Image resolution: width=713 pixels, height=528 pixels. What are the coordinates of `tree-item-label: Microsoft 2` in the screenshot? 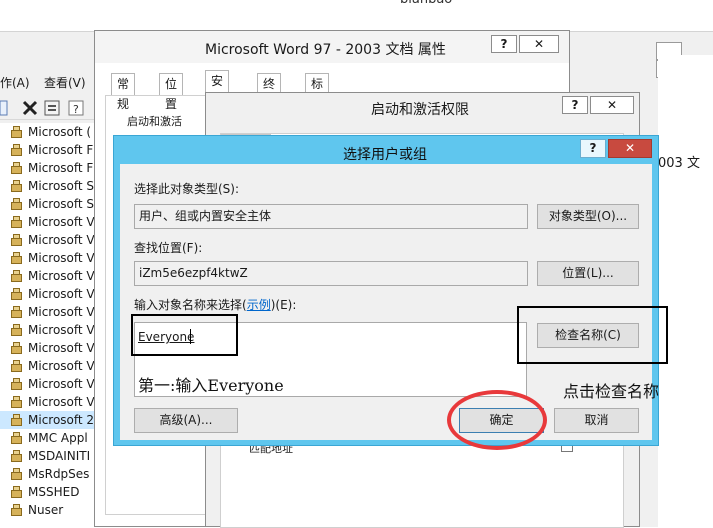 It's located at (61, 420).